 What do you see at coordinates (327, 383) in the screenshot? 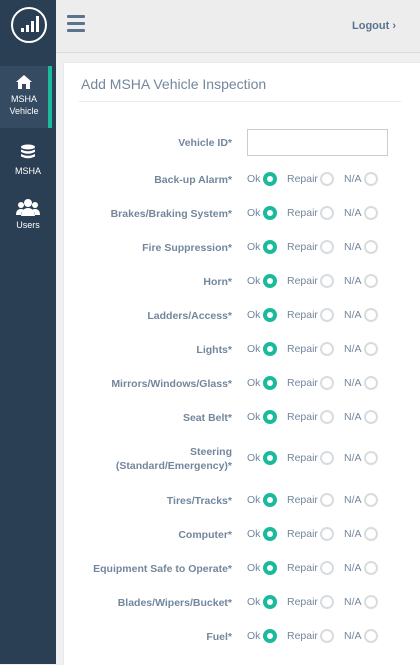
I see `mirrors-windows-glass-repair-radio` at bounding box center [327, 383].